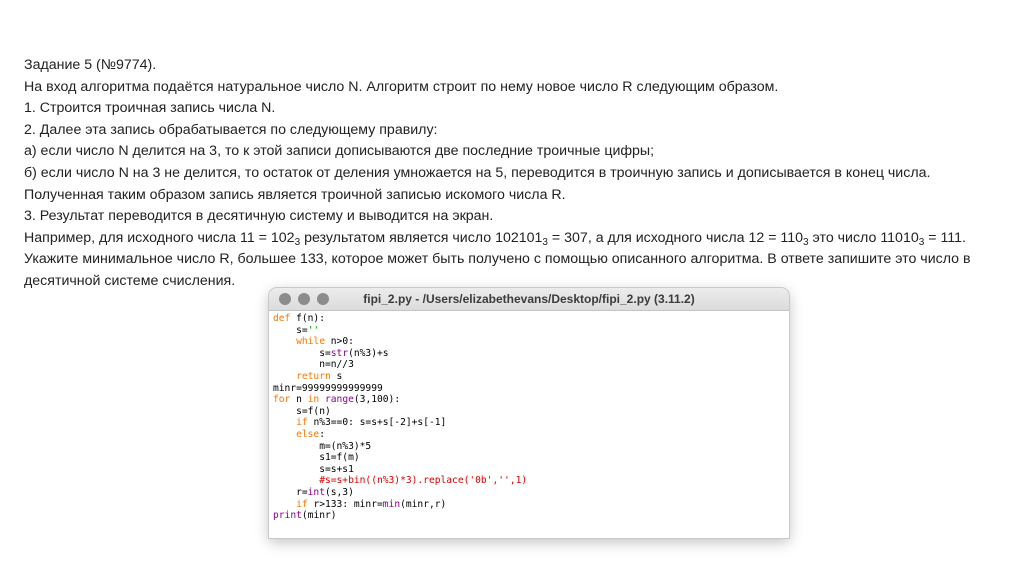 The image size is (1024, 574). Describe the element at coordinates (159, 237) in the screenshot. I see `example-text: Например, для исходного числа 11 = 102` at that location.